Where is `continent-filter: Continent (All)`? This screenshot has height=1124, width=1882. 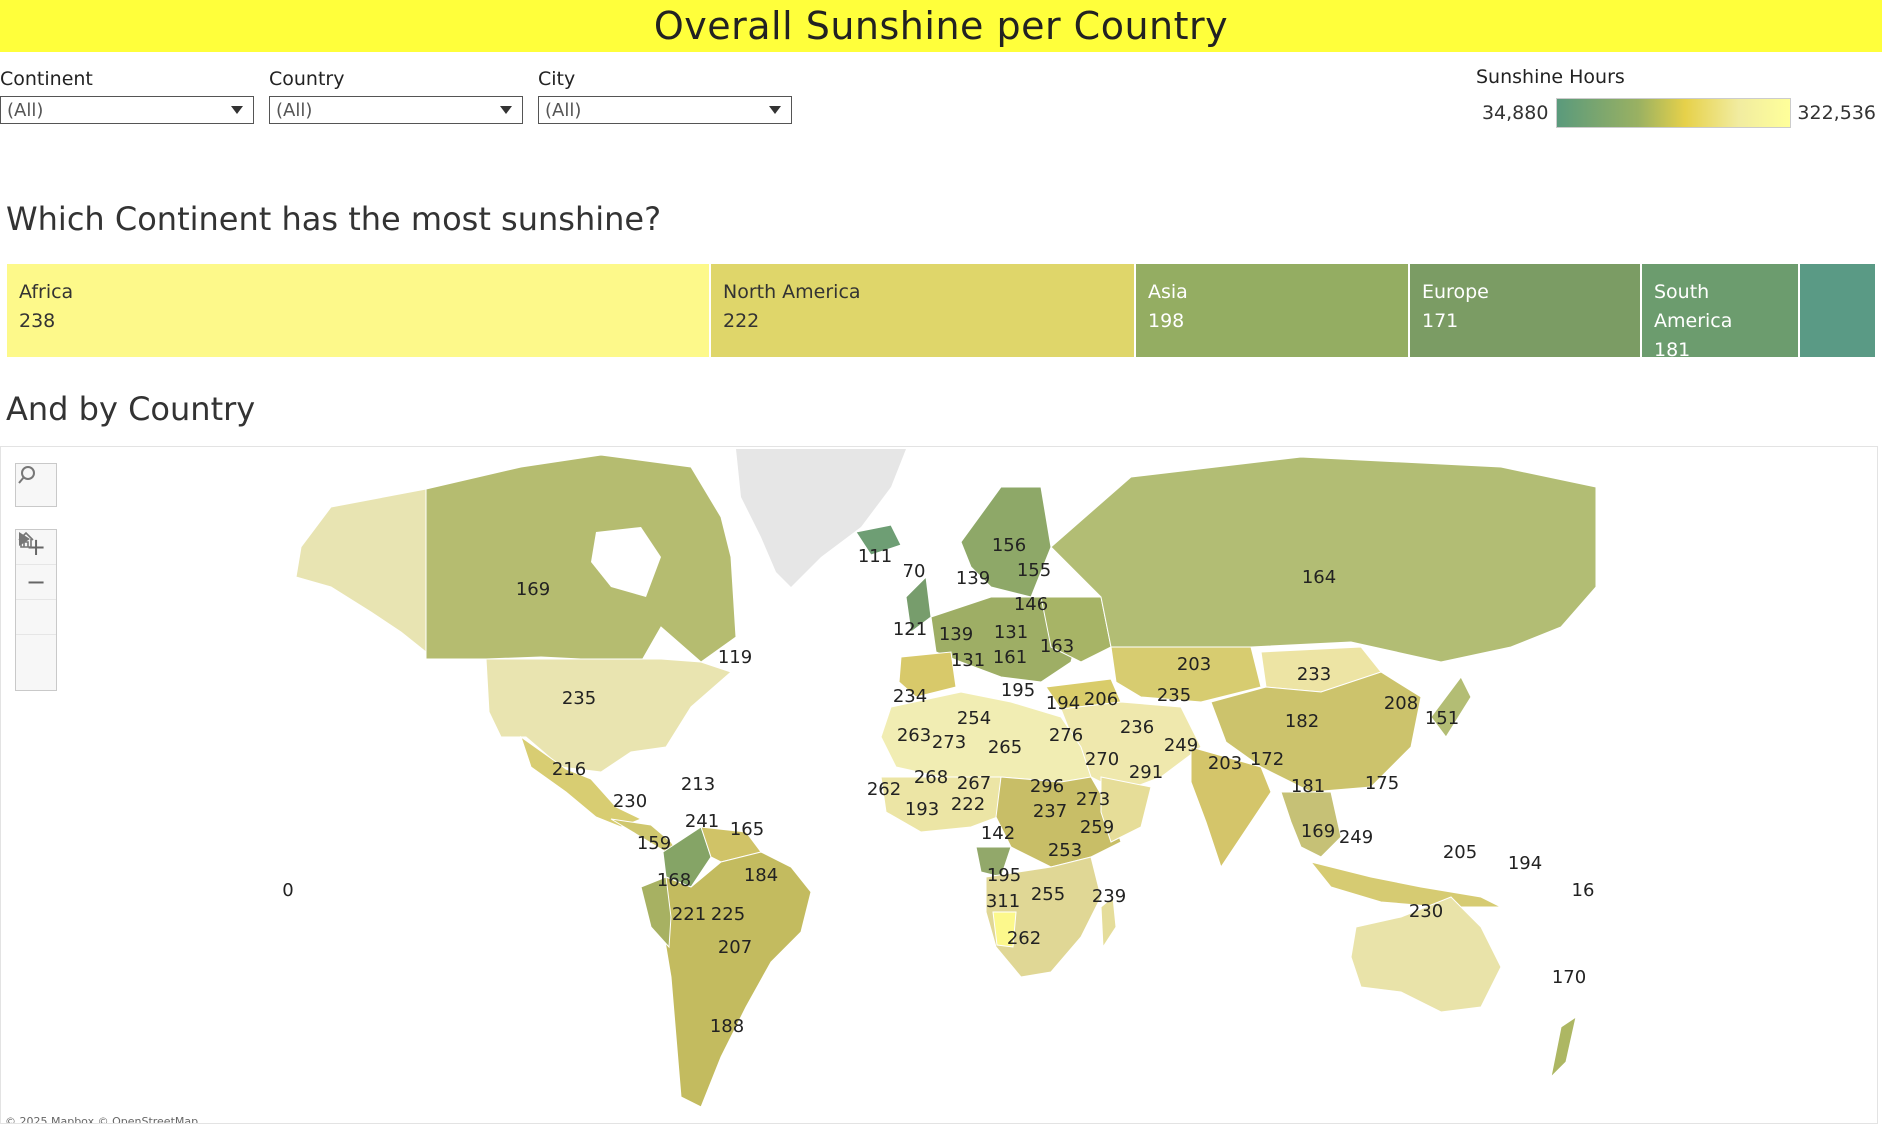
continent-filter: Continent (All) is located at coordinates (127, 95).